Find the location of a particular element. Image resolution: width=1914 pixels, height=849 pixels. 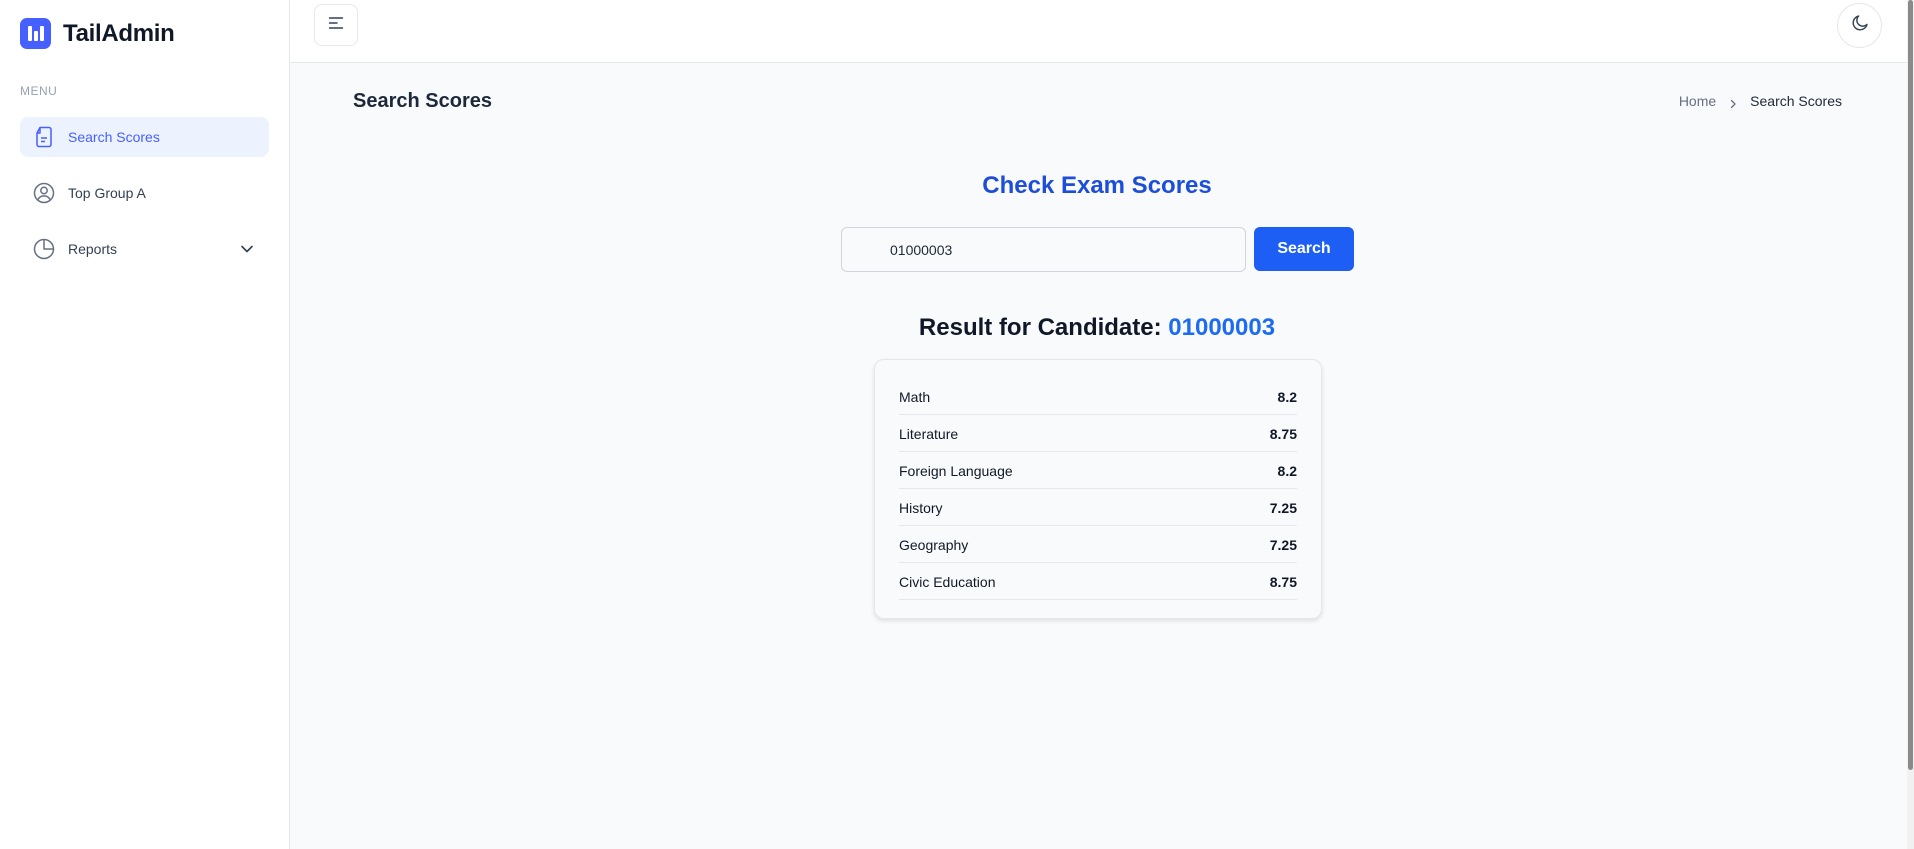

breadcrumb-current: Search Scores is located at coordinates (1796, 101).